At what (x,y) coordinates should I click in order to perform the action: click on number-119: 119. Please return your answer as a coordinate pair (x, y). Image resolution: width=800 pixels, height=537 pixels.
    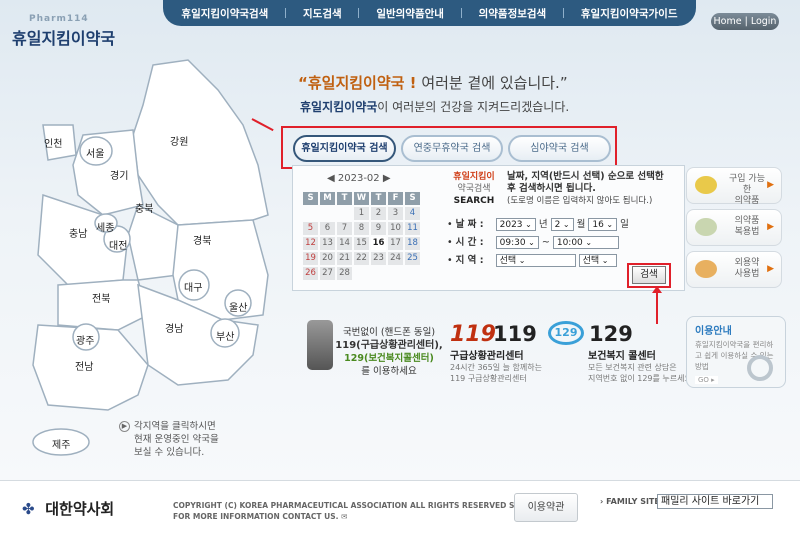
    Looking at the image, I should click on (515, 334).